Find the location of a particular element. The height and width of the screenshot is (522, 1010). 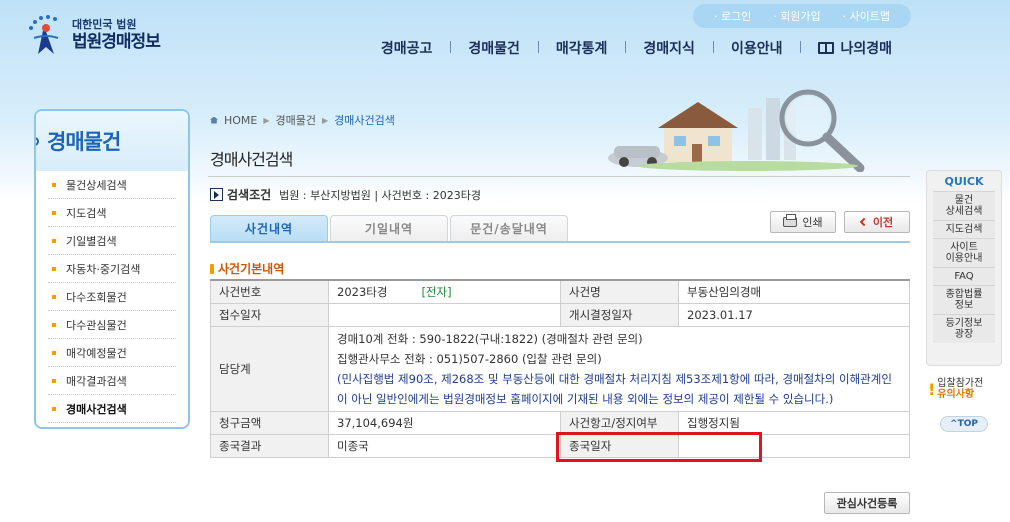

home-icon is located at coordinates (214, 120).